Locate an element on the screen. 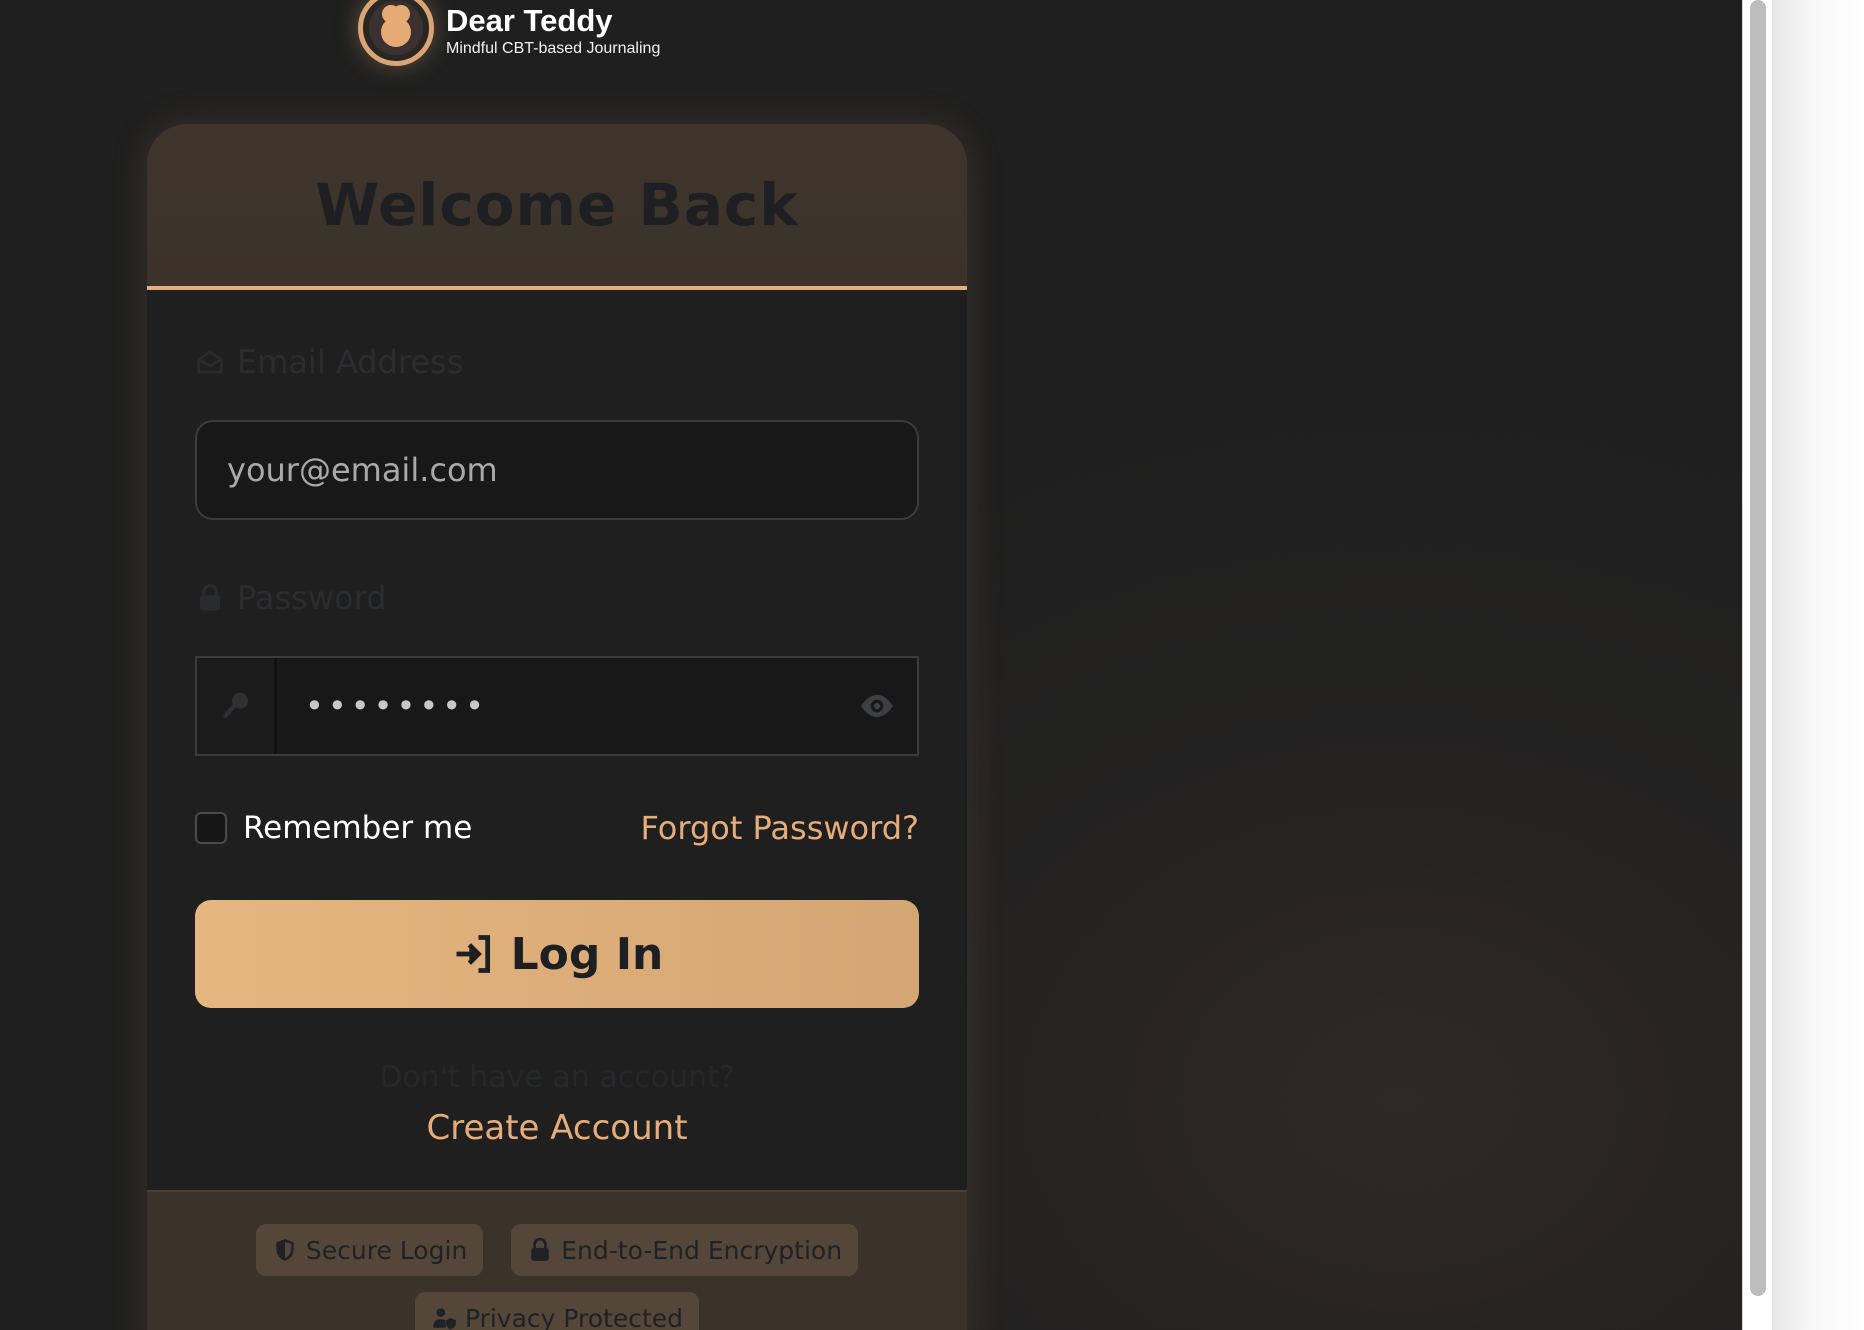 This screenshot has width=1864, height=1330. secure-login-badge: Secure Login is located at coordinates (369, 1250).